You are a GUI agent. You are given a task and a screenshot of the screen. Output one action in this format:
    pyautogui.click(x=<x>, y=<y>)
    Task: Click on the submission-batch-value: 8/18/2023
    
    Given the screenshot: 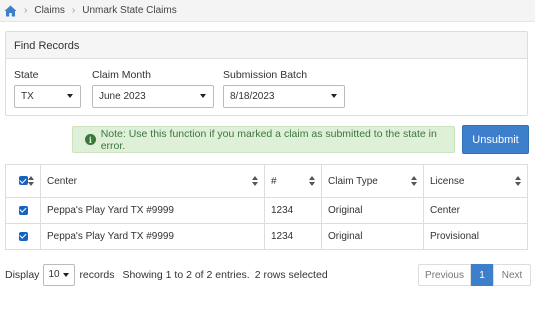 What is the action you would take?
    pyautogui.click(x=252, y=96)
    